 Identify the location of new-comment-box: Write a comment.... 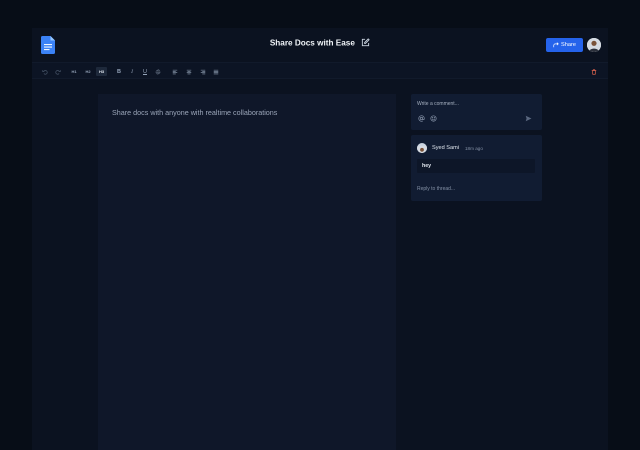
(476, 112).